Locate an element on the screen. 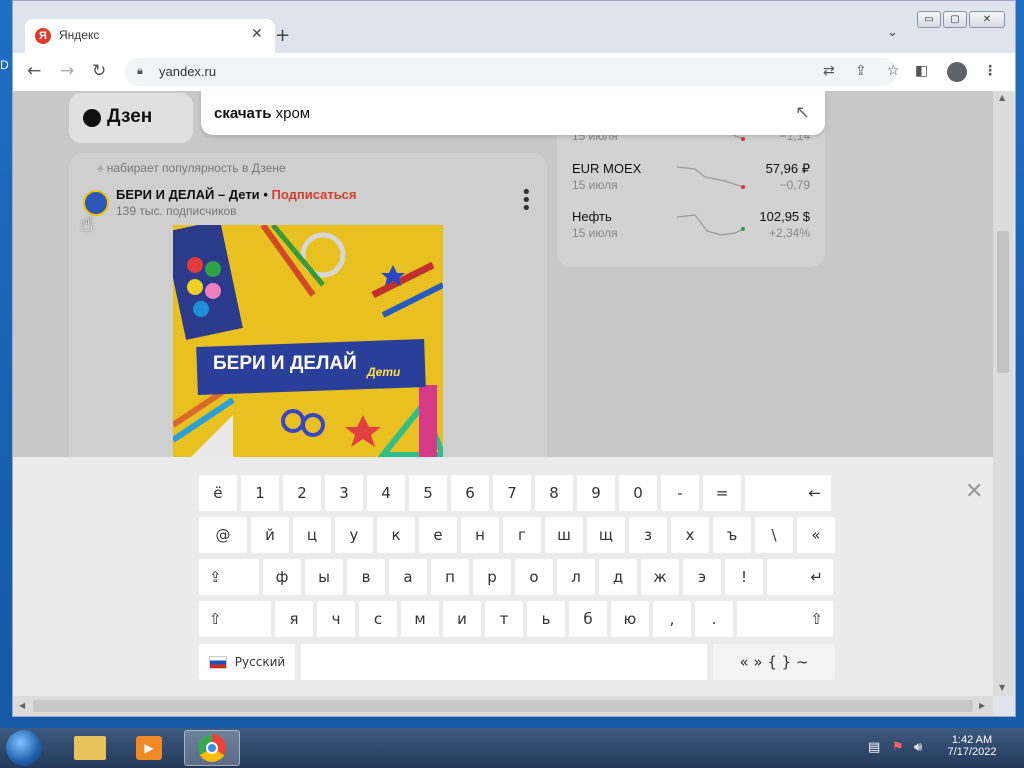 Image resolution: width=1024 pixels, height=768 pixels. fill-query-arrow-icon: ↖ is located at coordinates (802, 112).